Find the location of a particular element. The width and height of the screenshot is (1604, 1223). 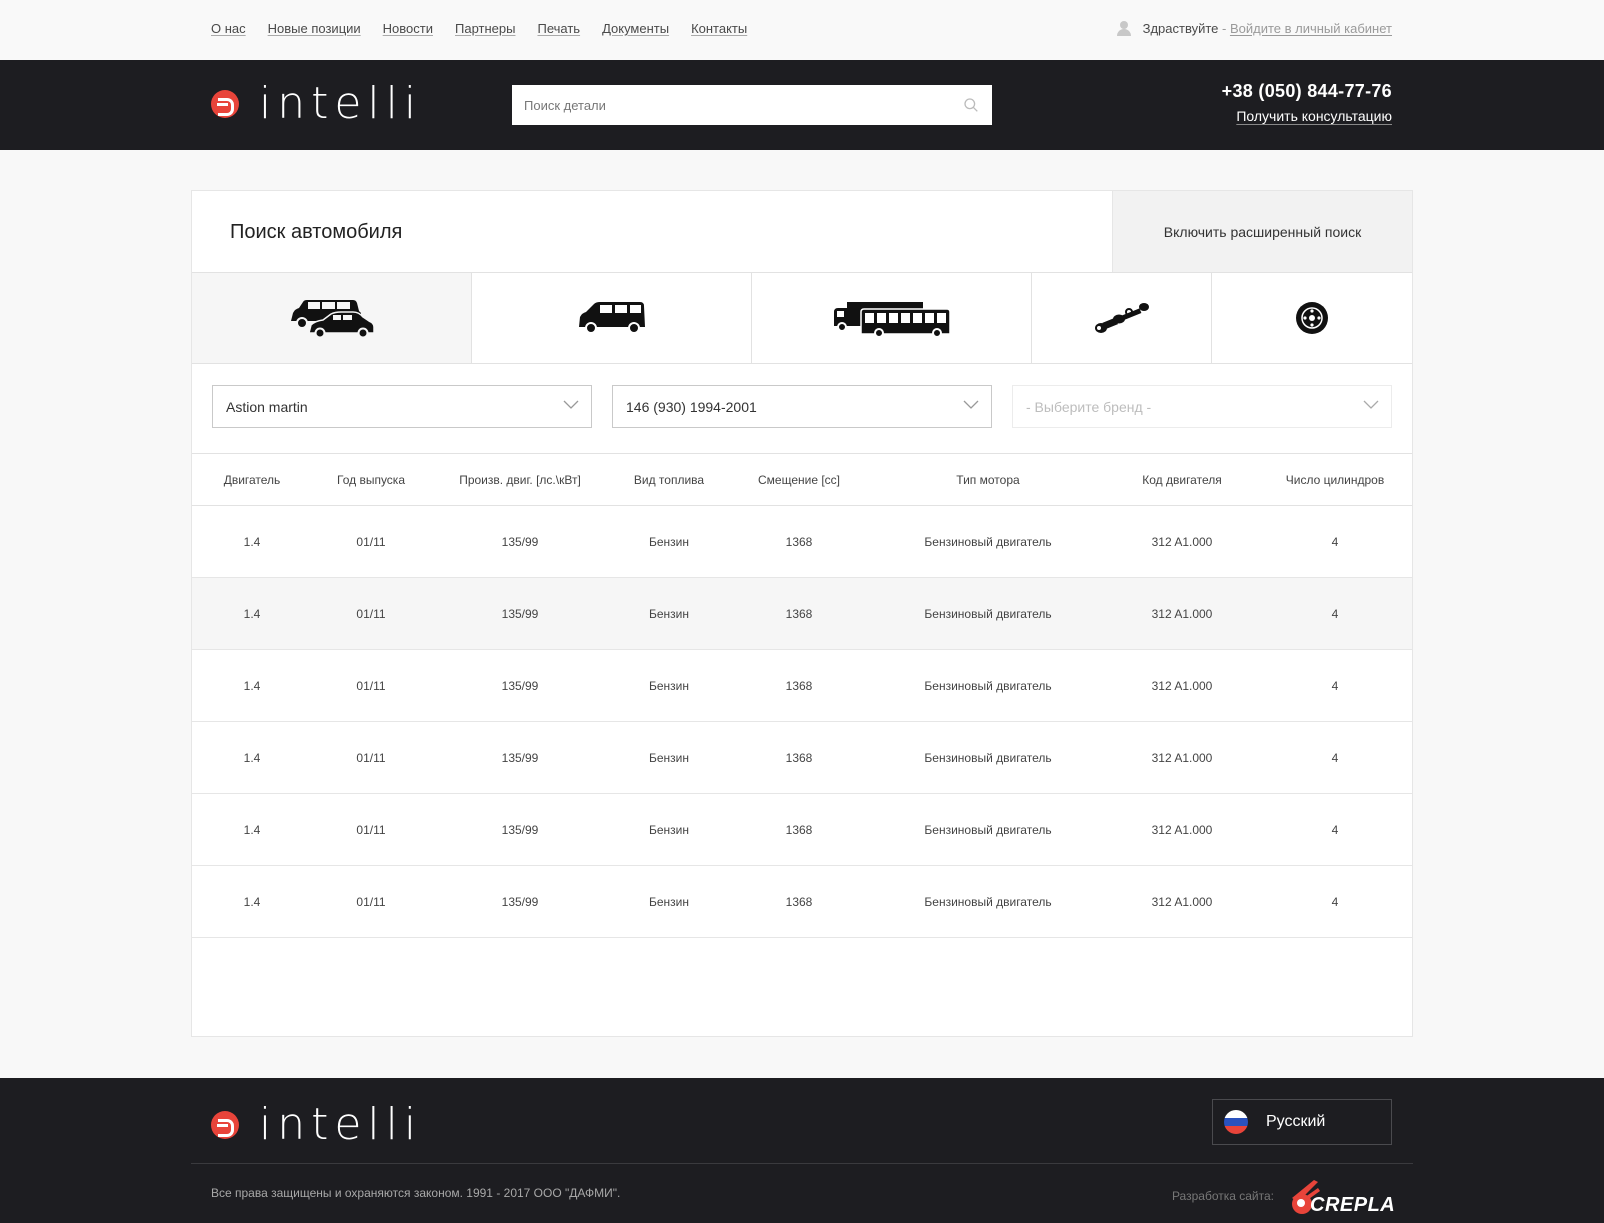

axle-icon is located at coordinates (1121, 318).